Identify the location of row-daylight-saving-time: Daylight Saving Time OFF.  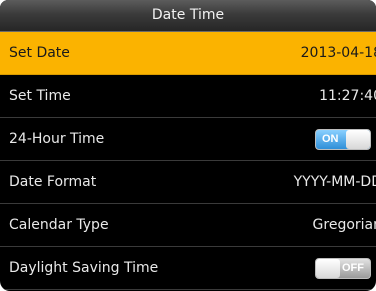
(188, 268).